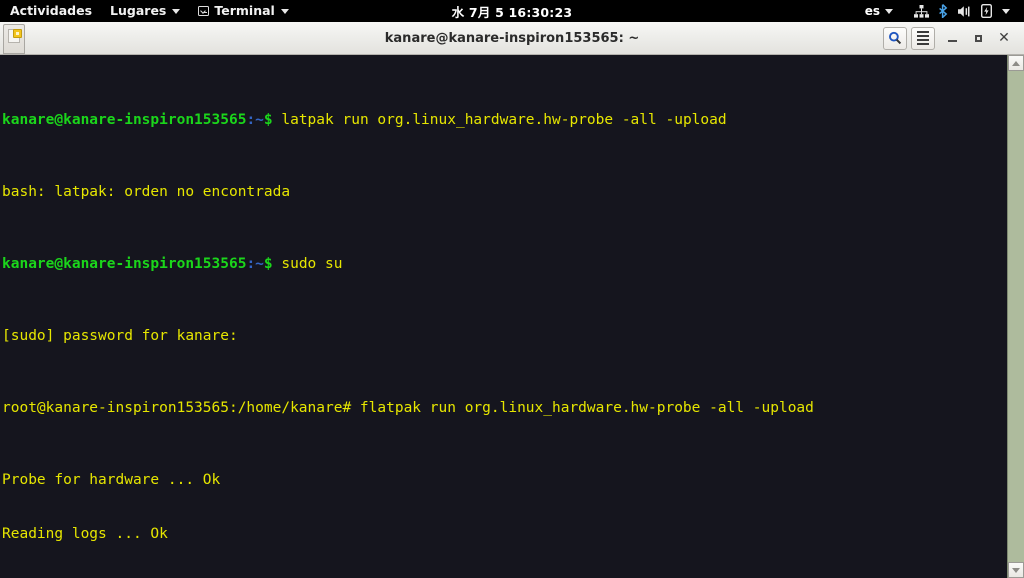  I want to click on chevron-up-icon, so click(1016, 63).